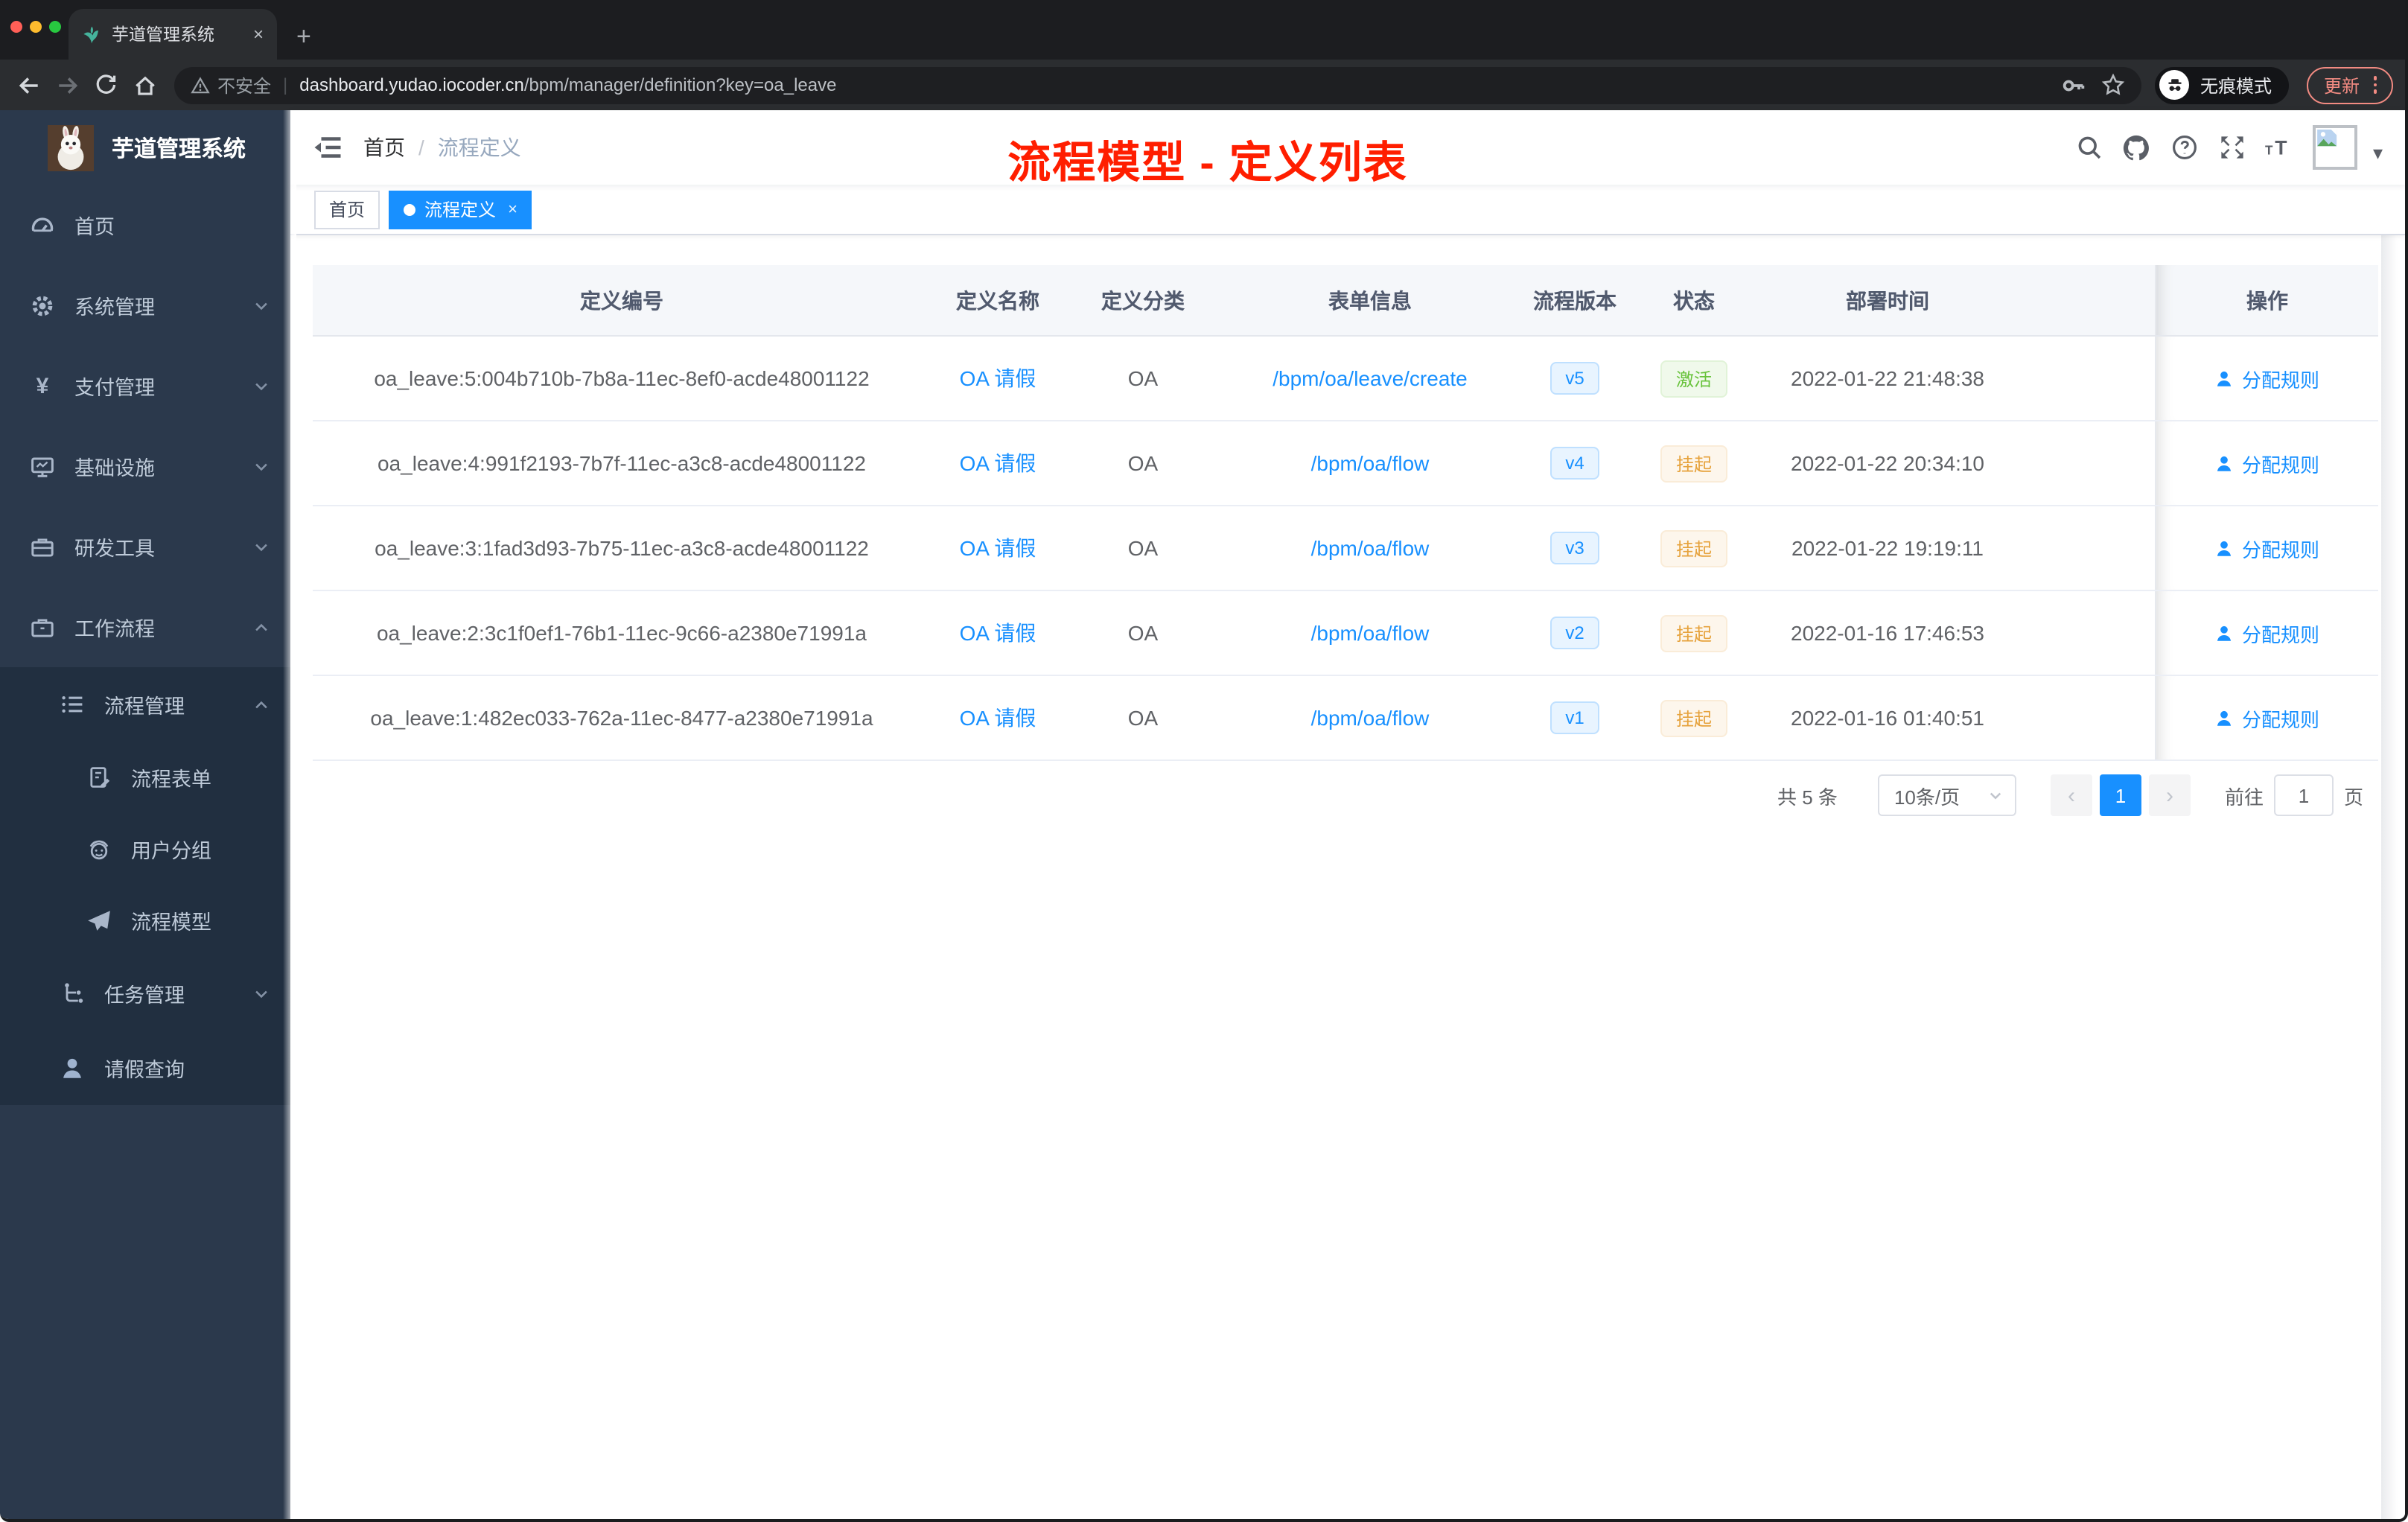 The width and height of the screenshot is (2408, 1522). I want to click on annotation-title: 流程模型 - 定义列表, so click(1207, 164).